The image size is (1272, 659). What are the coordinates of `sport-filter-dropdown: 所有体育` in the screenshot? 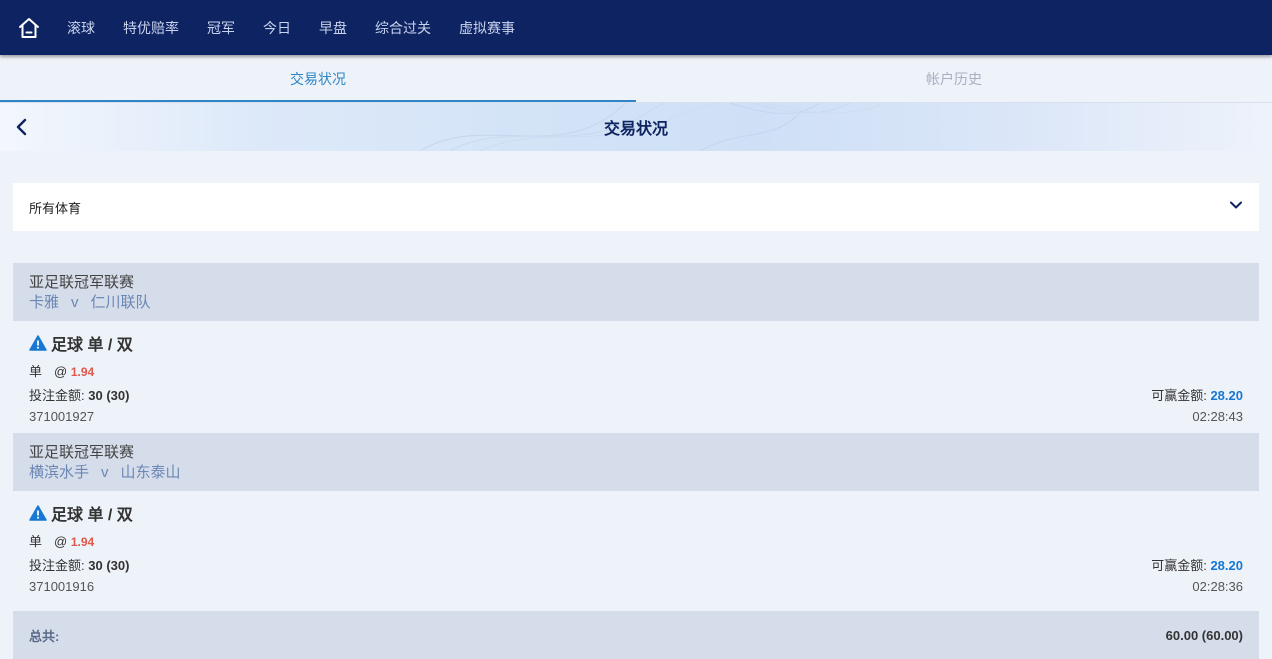 It's located at (636, 207).